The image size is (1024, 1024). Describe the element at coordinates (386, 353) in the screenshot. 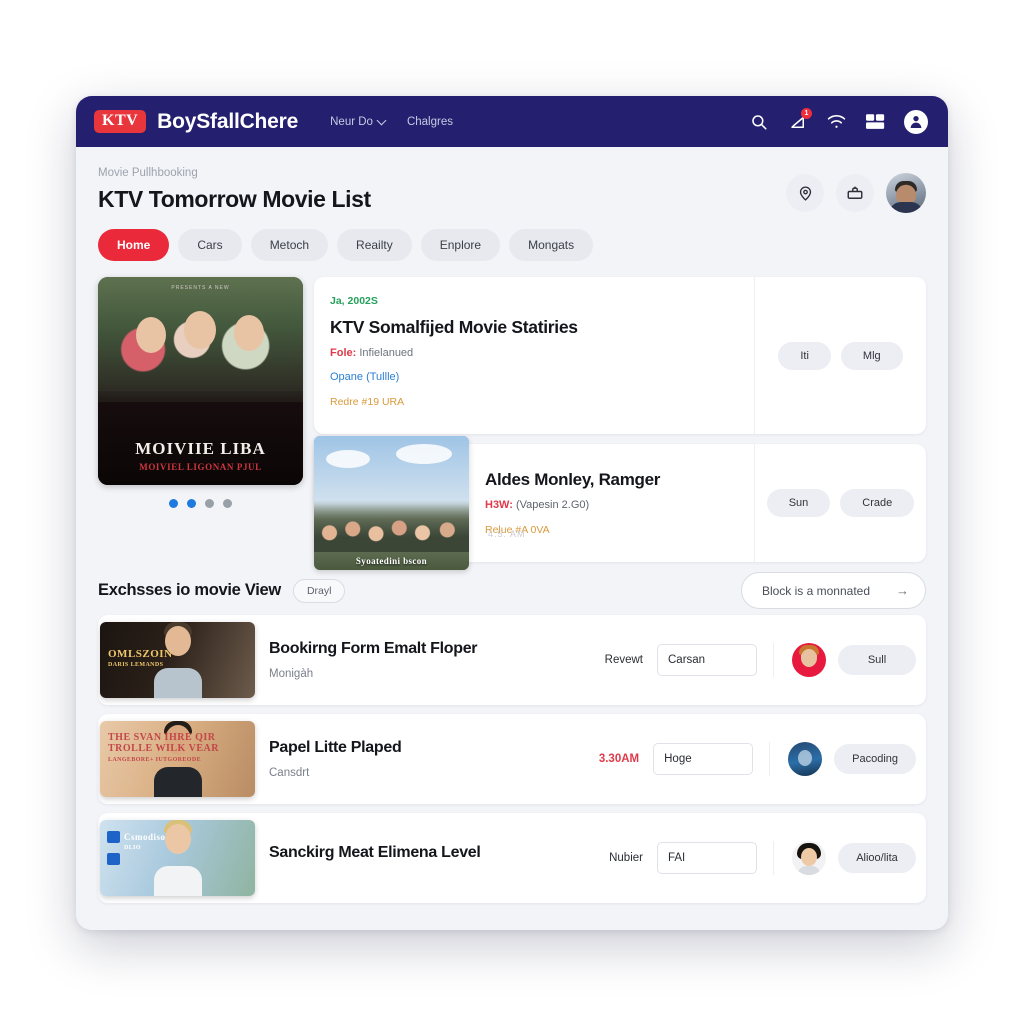

I see `hero-meta-value: Infielanued` at that location.